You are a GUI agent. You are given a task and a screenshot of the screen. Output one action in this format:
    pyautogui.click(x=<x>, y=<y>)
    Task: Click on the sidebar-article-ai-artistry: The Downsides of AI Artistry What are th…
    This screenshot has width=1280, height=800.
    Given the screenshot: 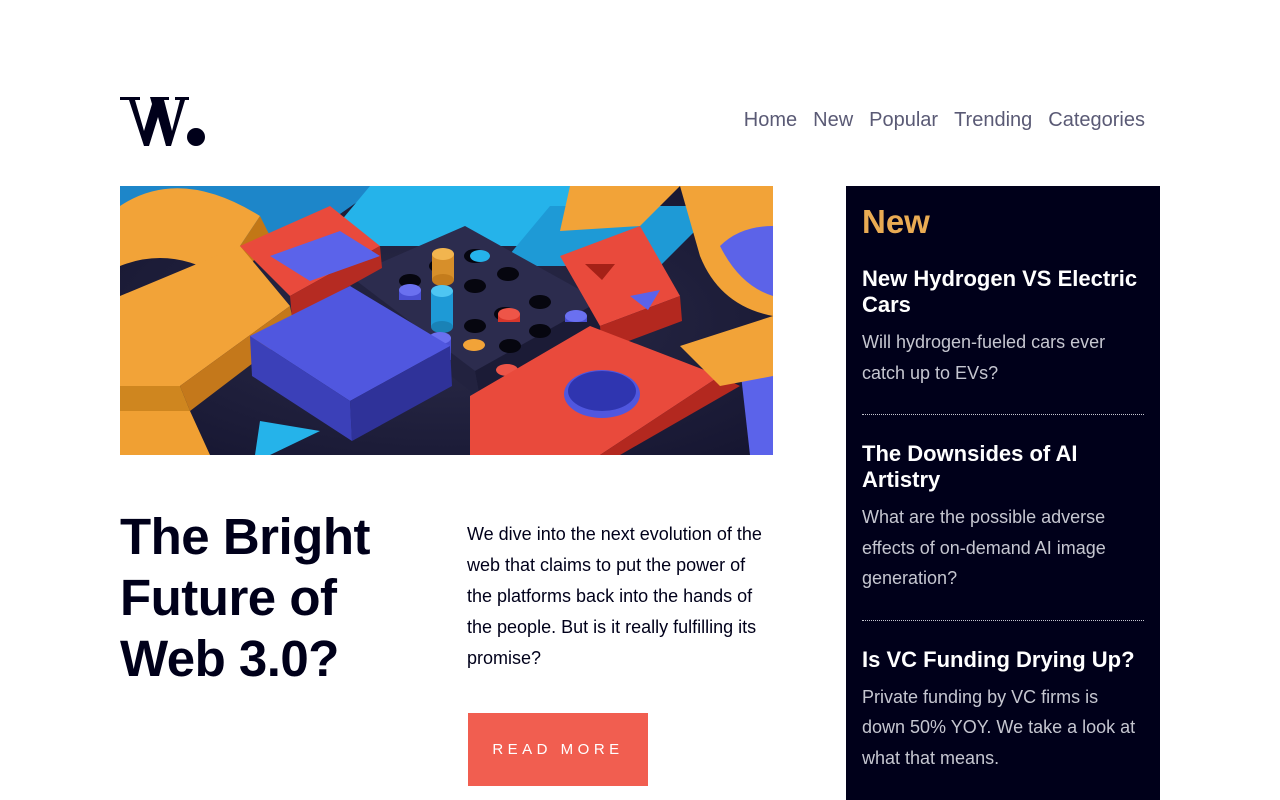 What is the action you would take?
    pyautogui.click(x=1003, y=531)
    